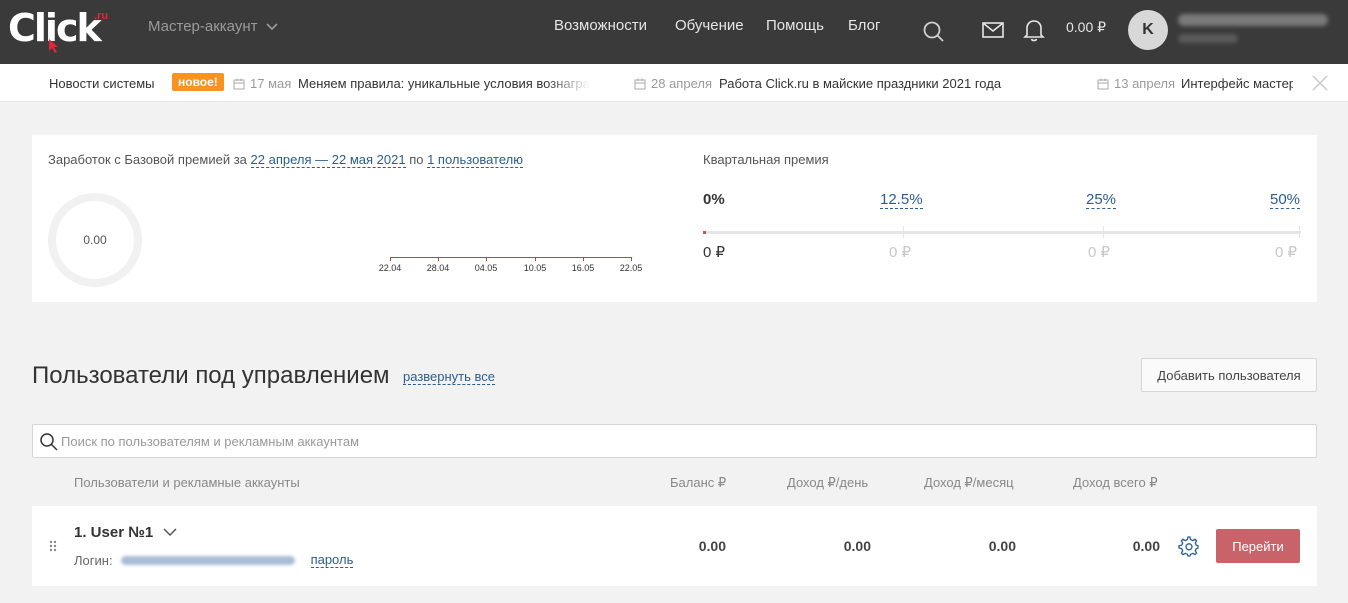  I want to click on quarterly-progress-fill, so click(704, 232).